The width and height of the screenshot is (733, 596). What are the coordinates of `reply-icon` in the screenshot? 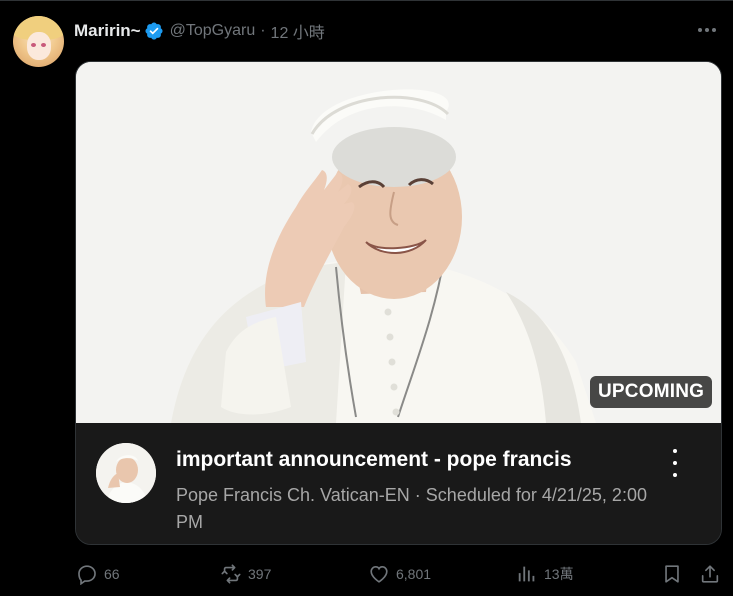 It's located at (87, 575).